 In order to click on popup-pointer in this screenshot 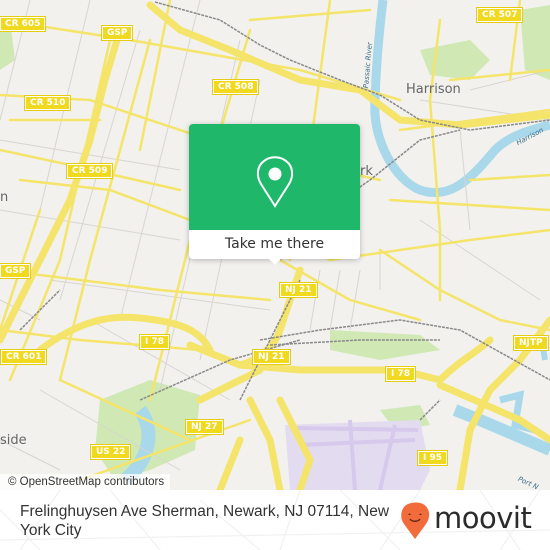, I will do `click(275, 261)`.